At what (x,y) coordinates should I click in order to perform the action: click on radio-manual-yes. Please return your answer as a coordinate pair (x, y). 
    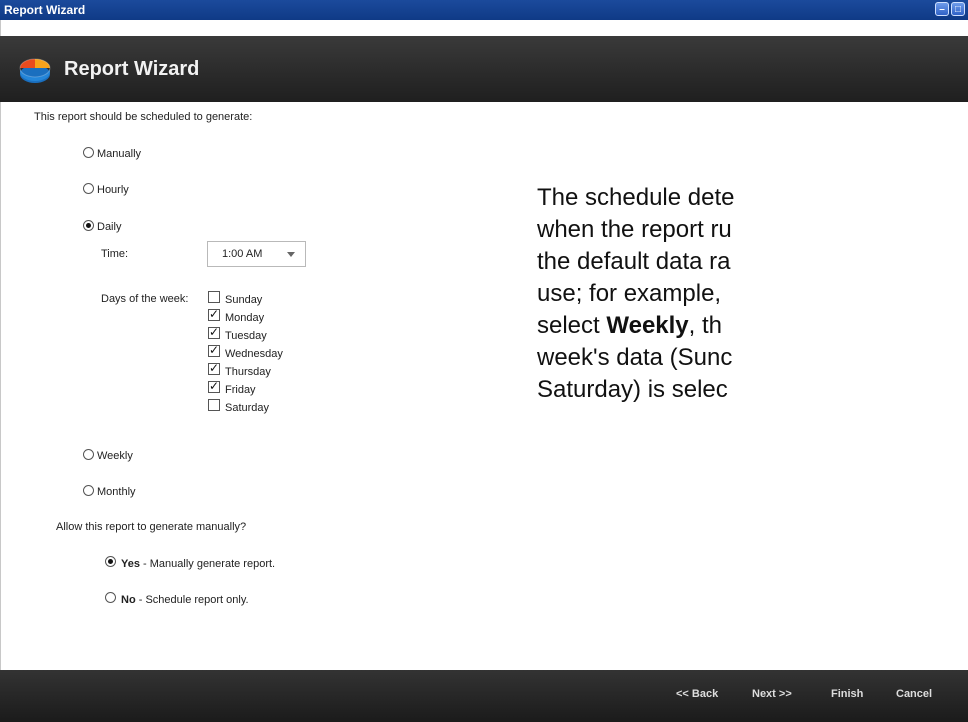
    Looking at the image, I should click on (110, 561).